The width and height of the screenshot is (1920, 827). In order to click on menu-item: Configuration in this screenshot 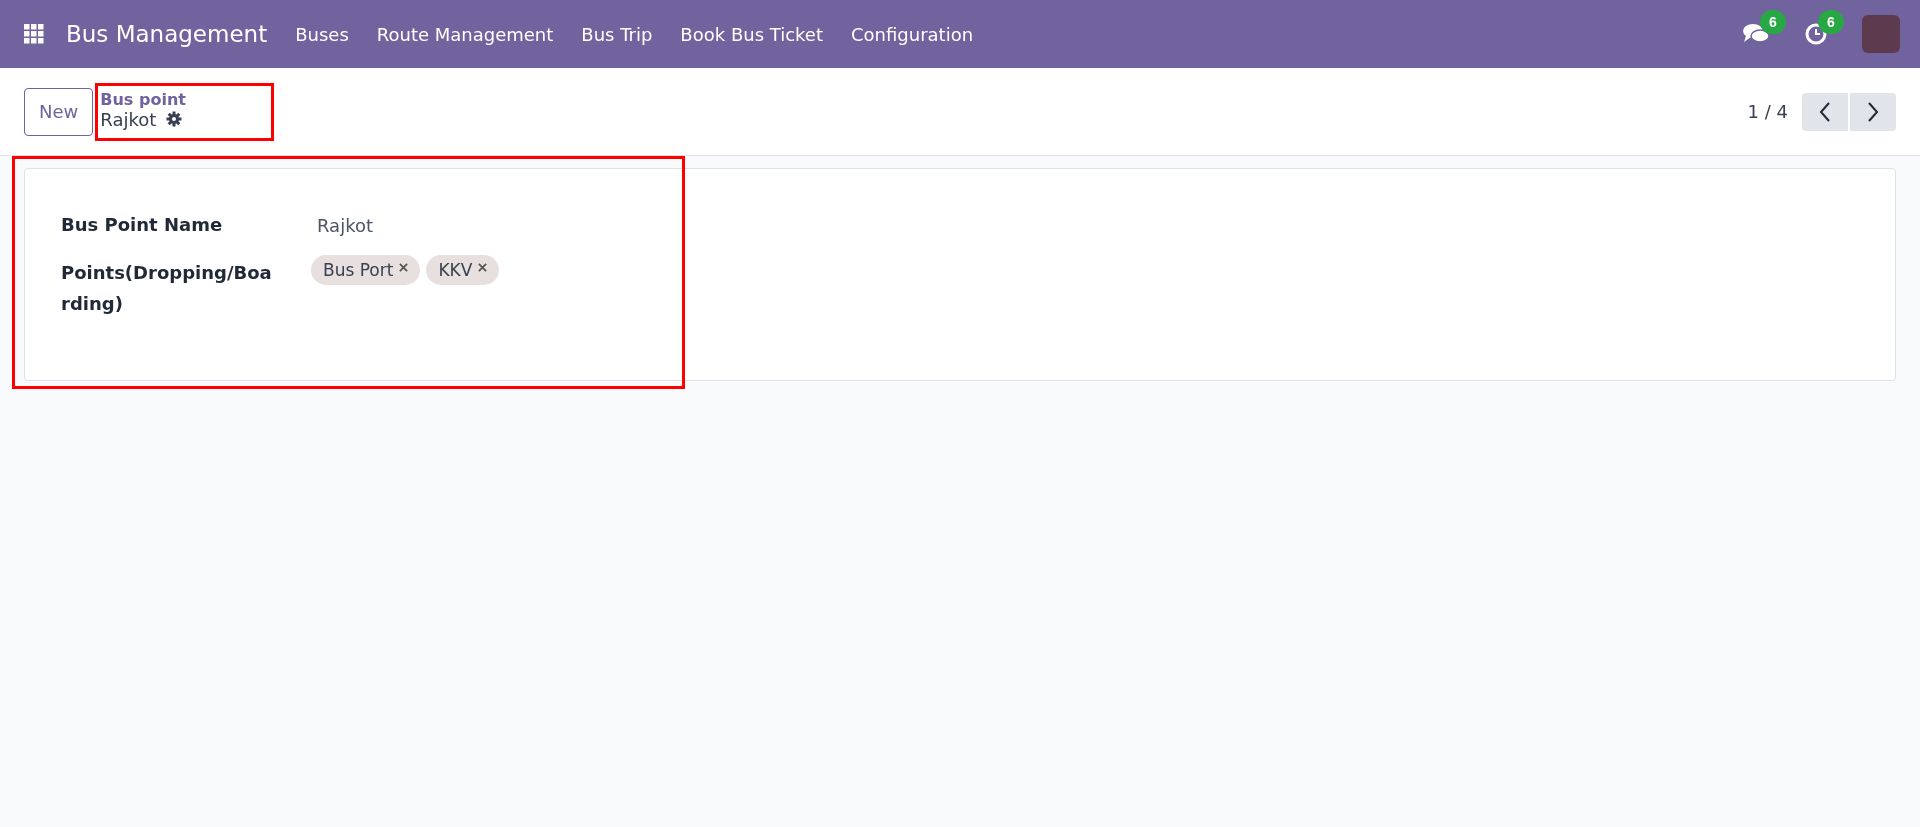, I will do `click(912, 34)`.